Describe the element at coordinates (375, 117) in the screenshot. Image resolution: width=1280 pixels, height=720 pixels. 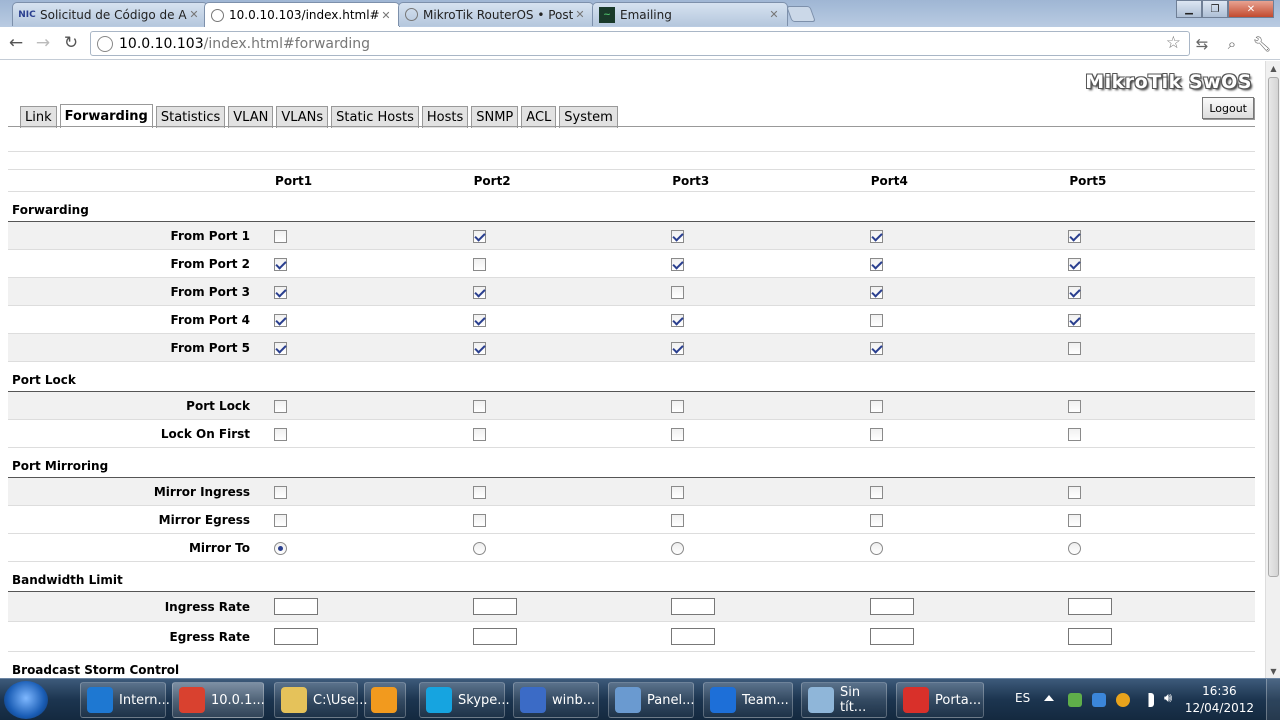
I see `tab-static-hosts: Static Hosts` at that location.